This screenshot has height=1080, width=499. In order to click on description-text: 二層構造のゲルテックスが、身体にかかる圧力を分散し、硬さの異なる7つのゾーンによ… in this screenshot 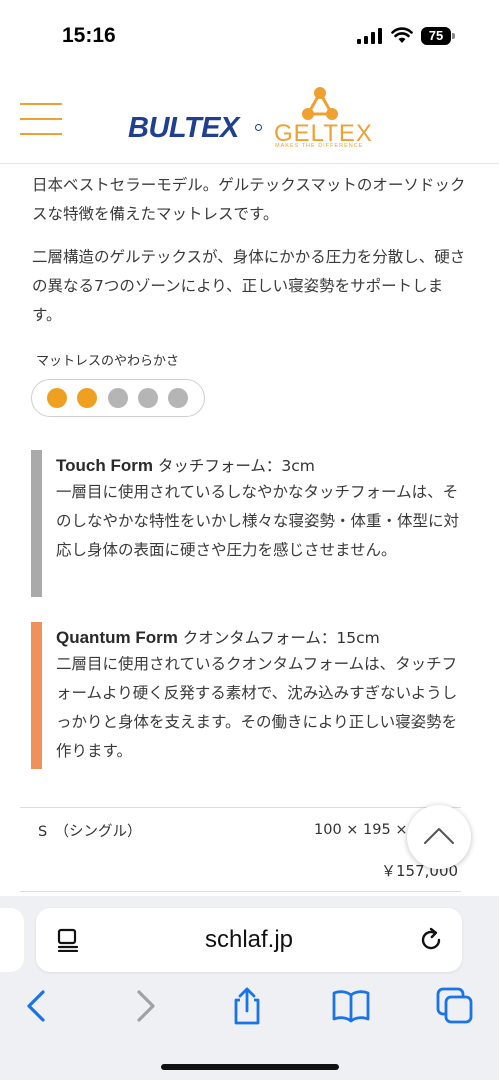, I will do `click(249, 286)`.